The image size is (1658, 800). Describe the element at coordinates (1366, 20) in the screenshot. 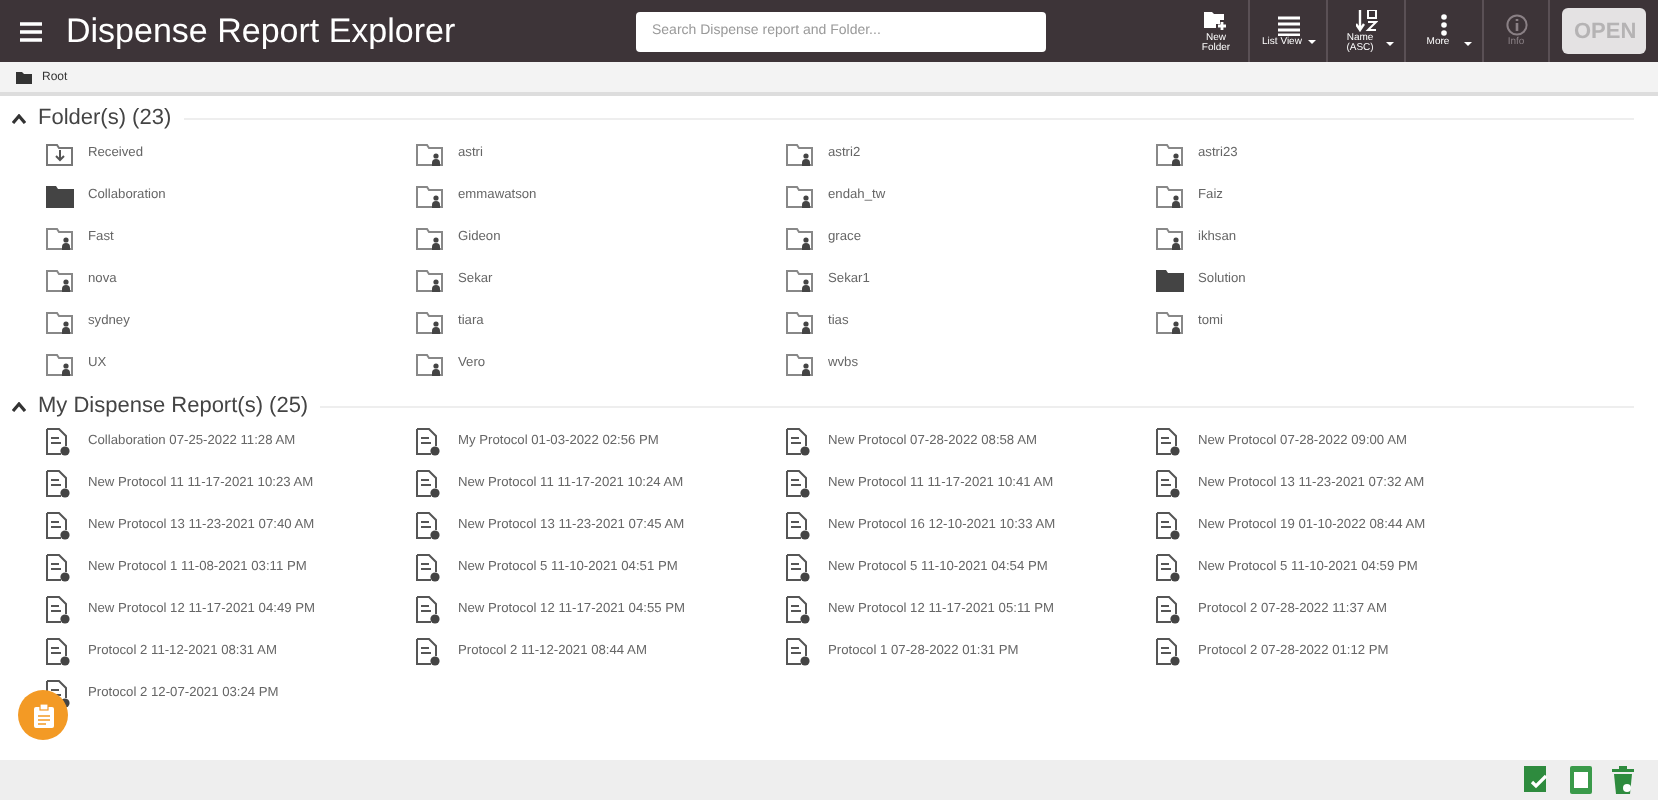

I see `sort-icon` at that location.